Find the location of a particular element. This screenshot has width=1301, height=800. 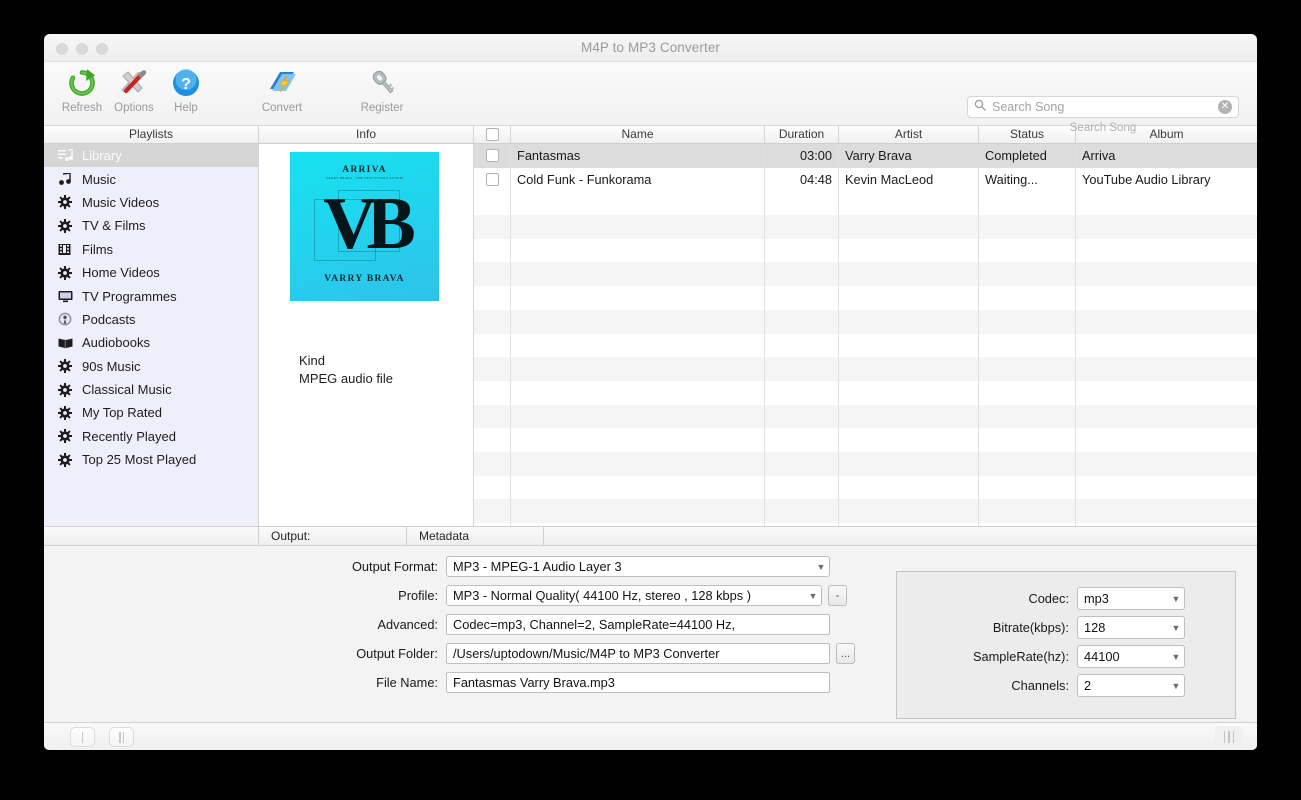

select-all-checkbox is located at coordinates (492, 134).